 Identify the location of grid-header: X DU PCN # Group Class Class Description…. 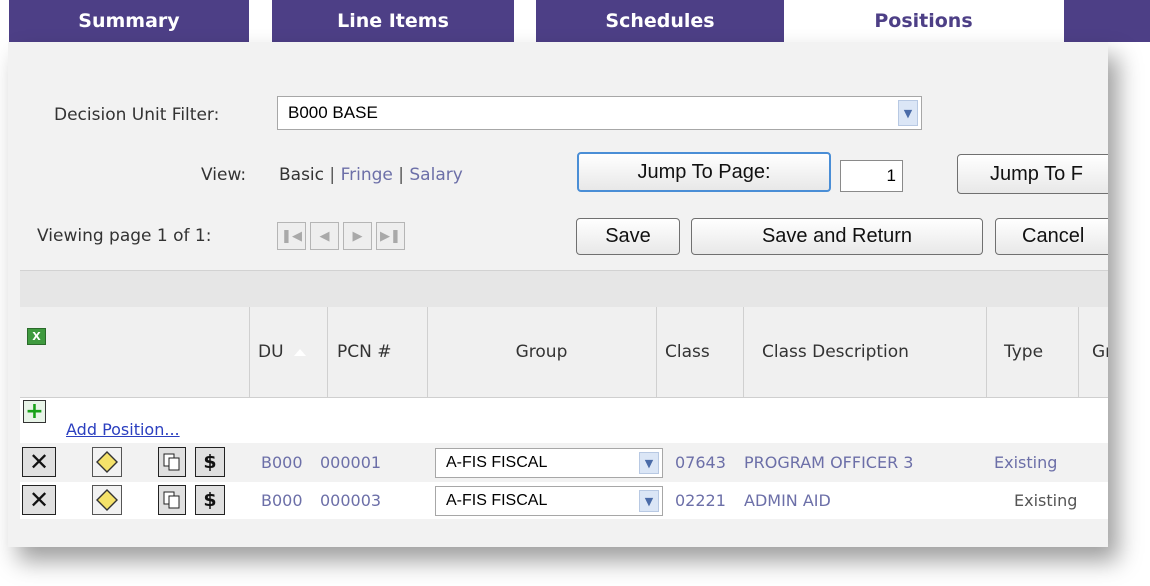
(564, 352).